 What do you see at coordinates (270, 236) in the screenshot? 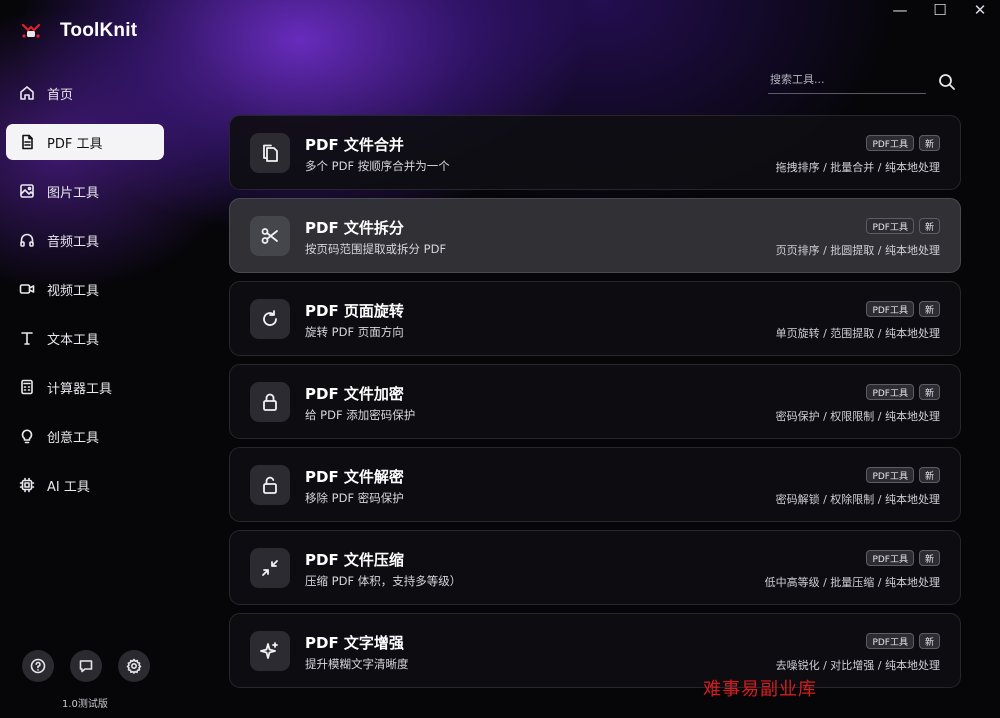
I see `scissors-icon` at bounding box center [270, 236].